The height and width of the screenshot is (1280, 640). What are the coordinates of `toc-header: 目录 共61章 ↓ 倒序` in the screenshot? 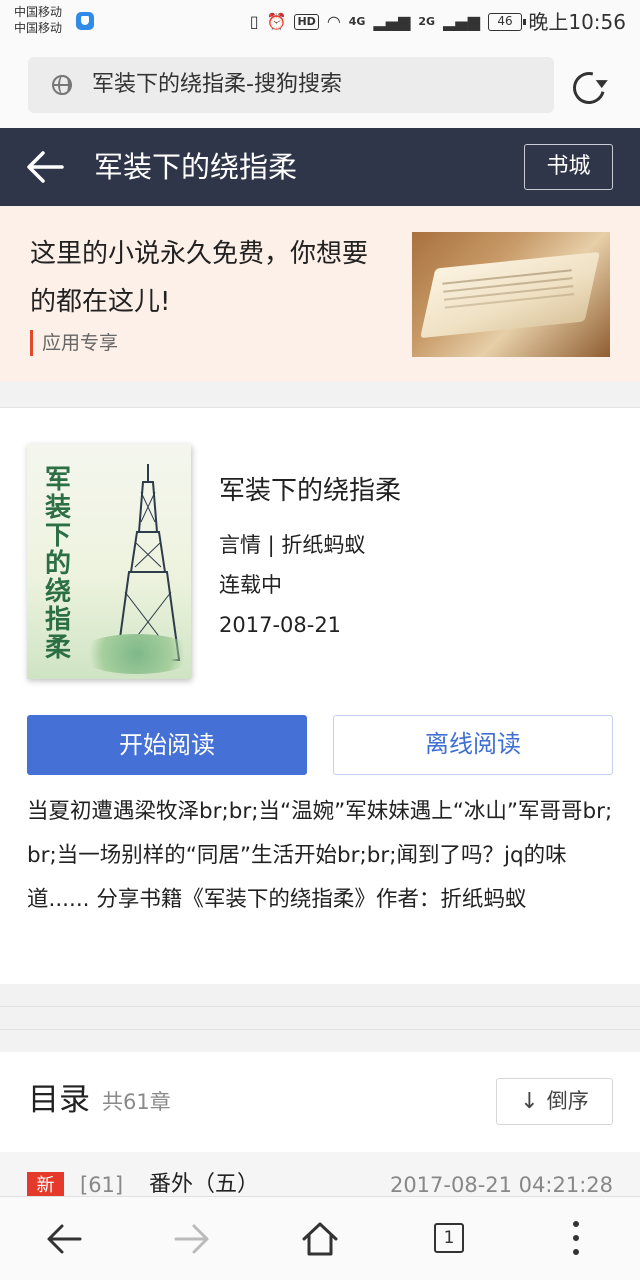 It's located at (320, 1102).